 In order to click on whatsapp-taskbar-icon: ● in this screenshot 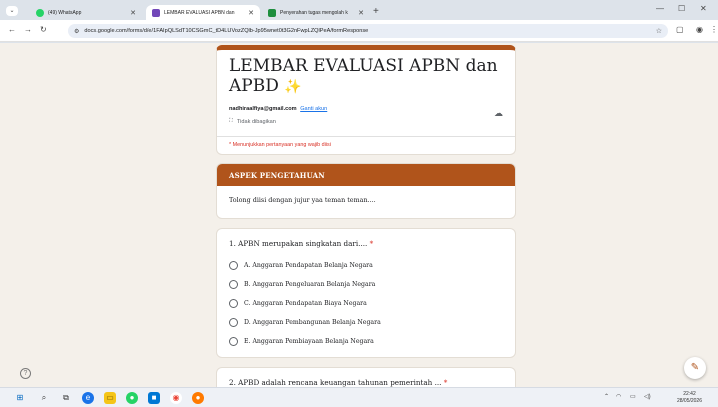, I will do `click(132, 398)`.